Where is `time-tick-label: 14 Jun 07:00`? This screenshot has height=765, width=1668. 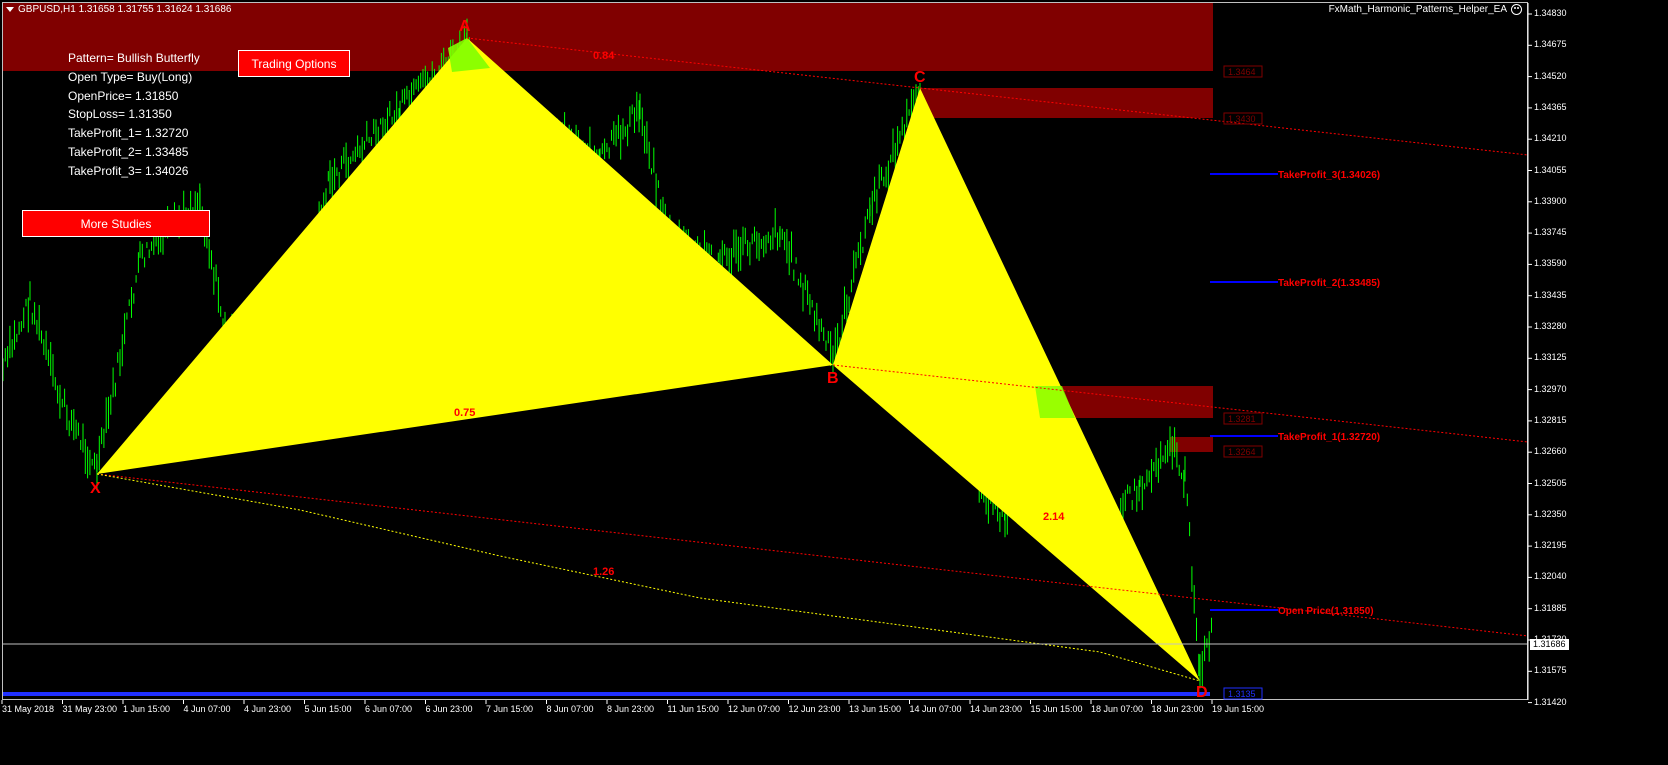 time-tick-label: 14 Jun 07:00 is located at coordinates (935, 709).